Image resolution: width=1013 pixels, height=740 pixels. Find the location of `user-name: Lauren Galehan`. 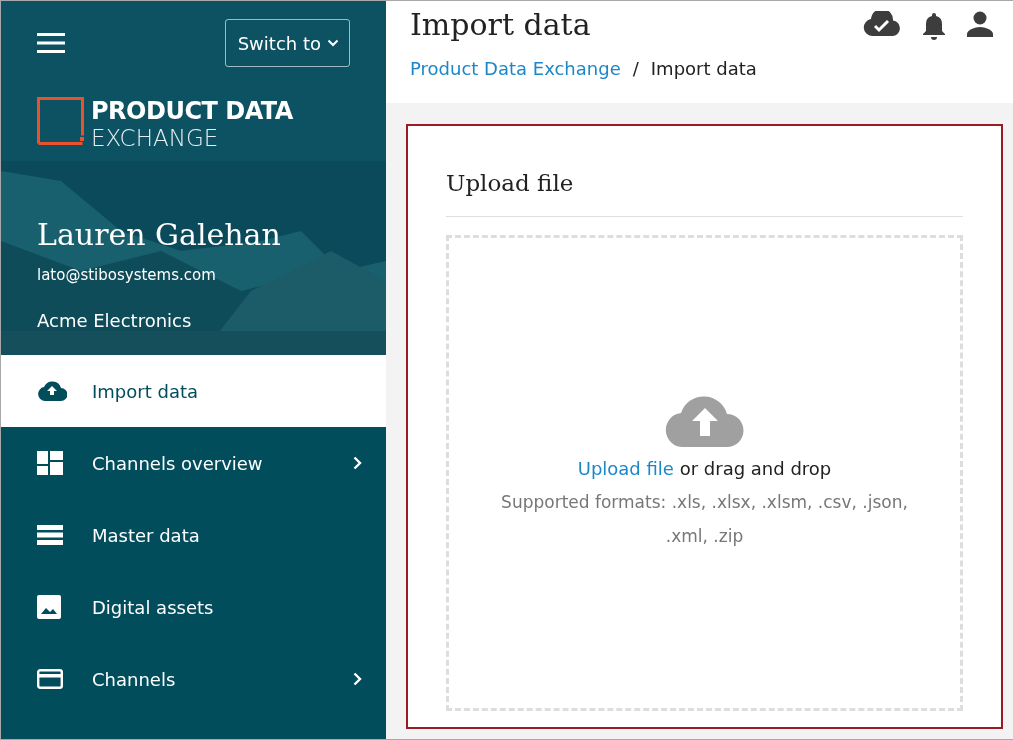

user-name: Lauren Galehan is located at coordinates (159, 234).